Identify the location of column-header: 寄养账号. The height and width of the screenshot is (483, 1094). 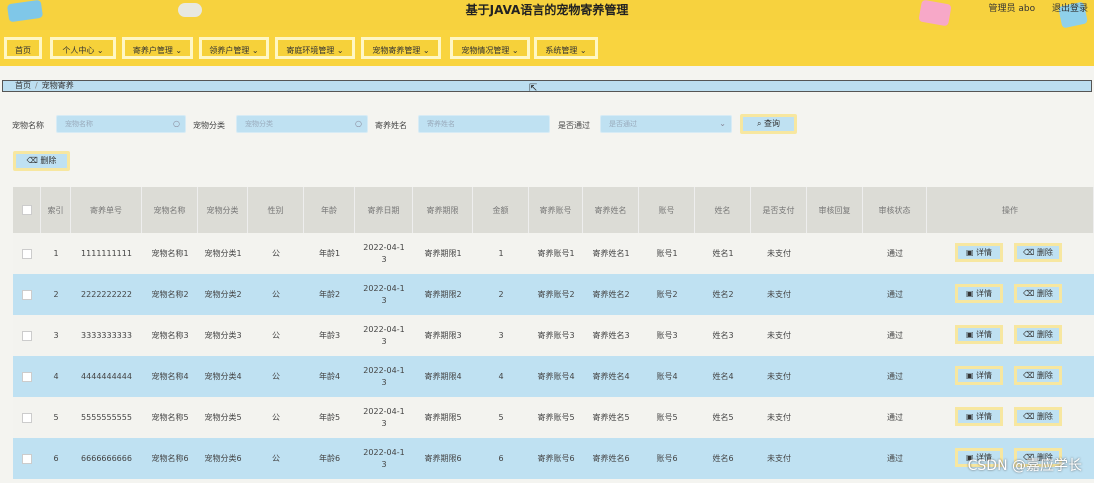
(556, 210).